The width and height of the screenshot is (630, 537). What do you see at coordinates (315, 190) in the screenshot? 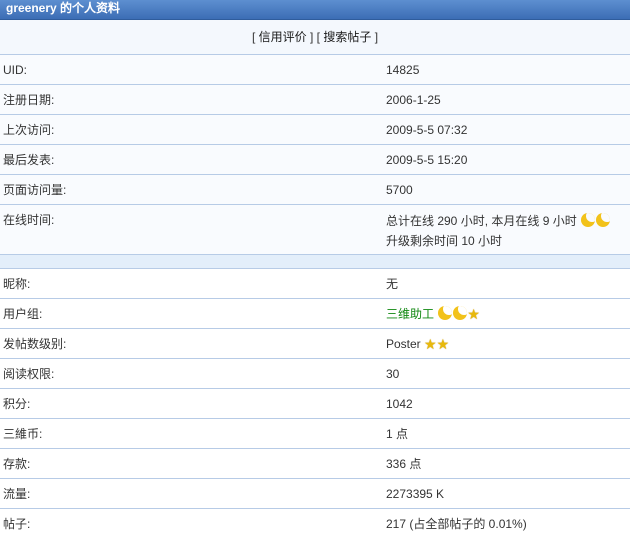
I see `table-row-page-views: 页面访问量: 5700` at bounding box center [315, 190].